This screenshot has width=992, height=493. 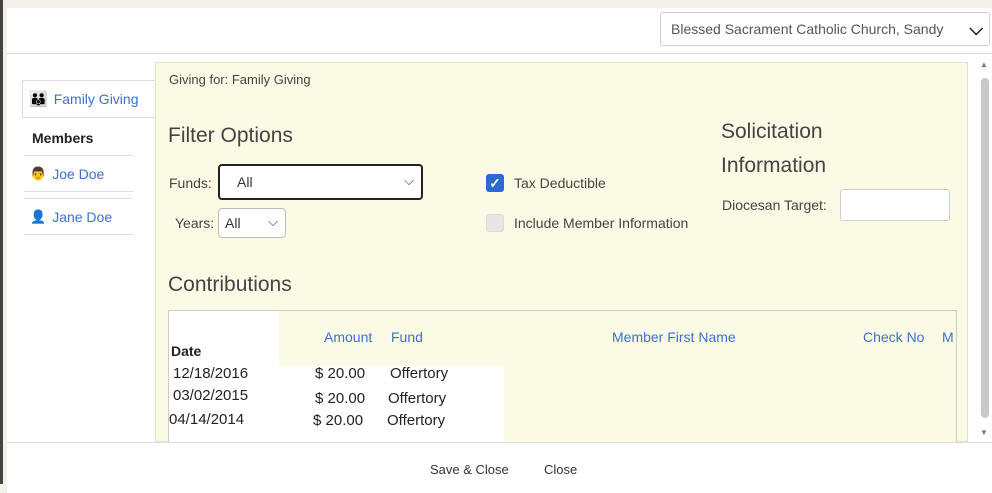 What do you see at coordinates (190, 183) in the screenshot?
I see `funds-label: Funds:` at bounding box center [190, 183].